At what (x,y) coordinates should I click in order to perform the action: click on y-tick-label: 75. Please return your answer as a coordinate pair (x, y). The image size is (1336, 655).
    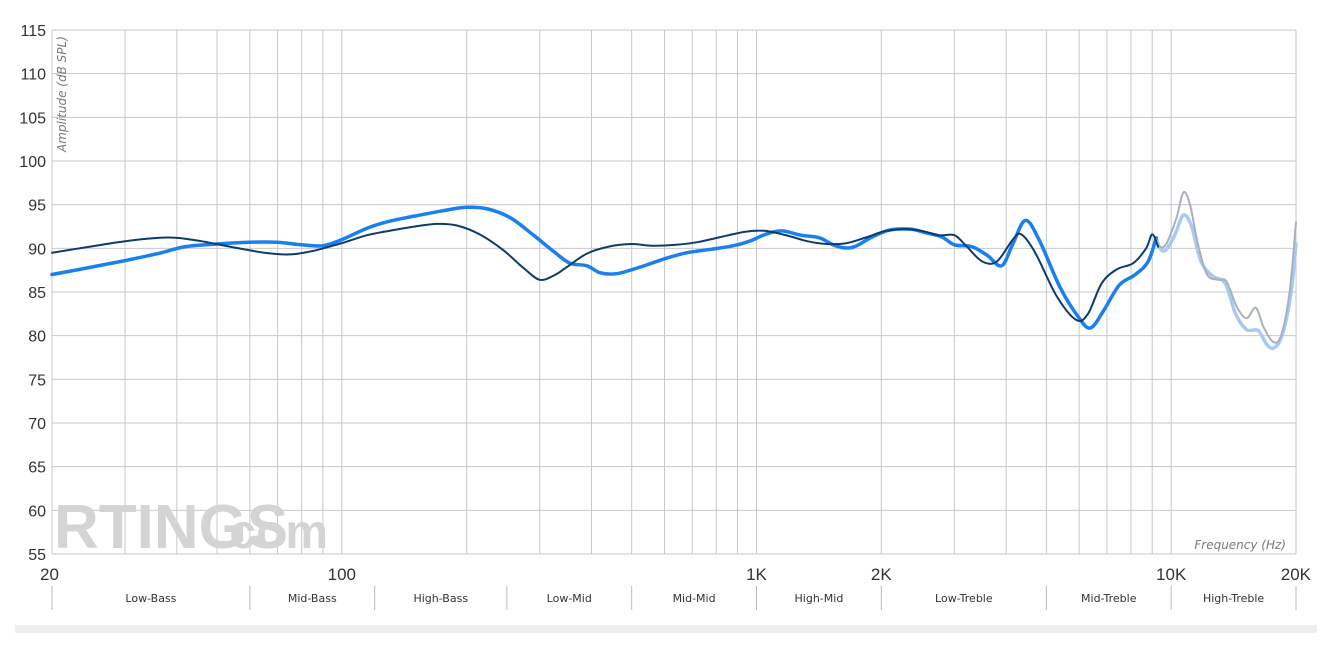
    Looking at the image, I should click on (37, 380).